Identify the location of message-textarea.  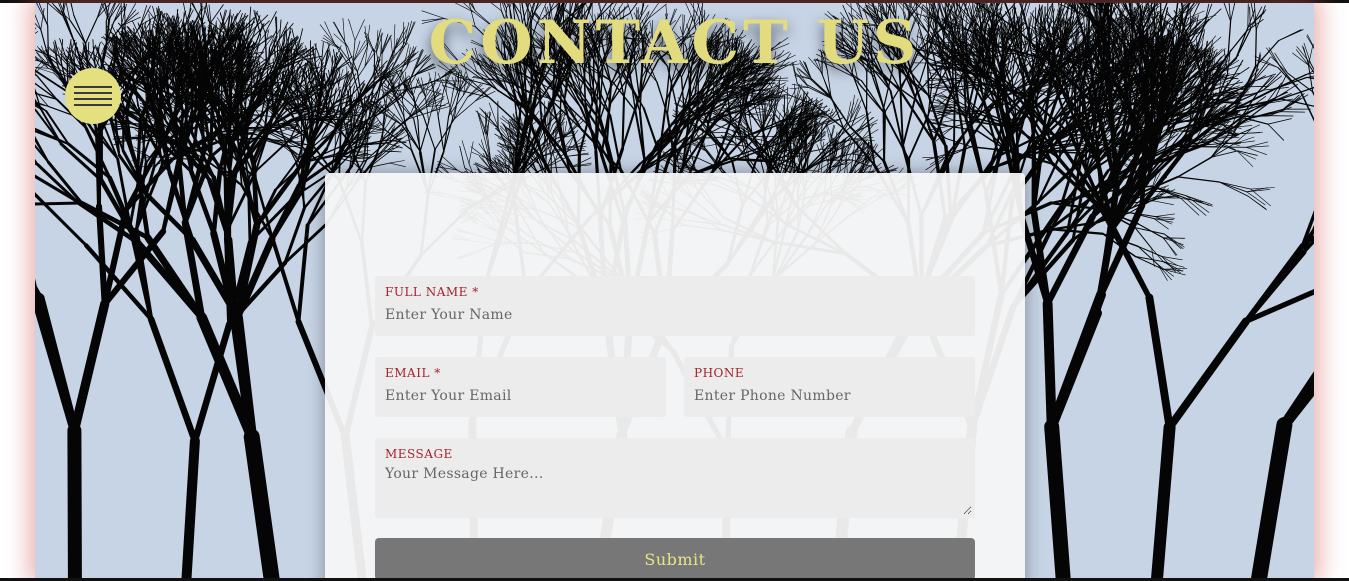
(678, 490).